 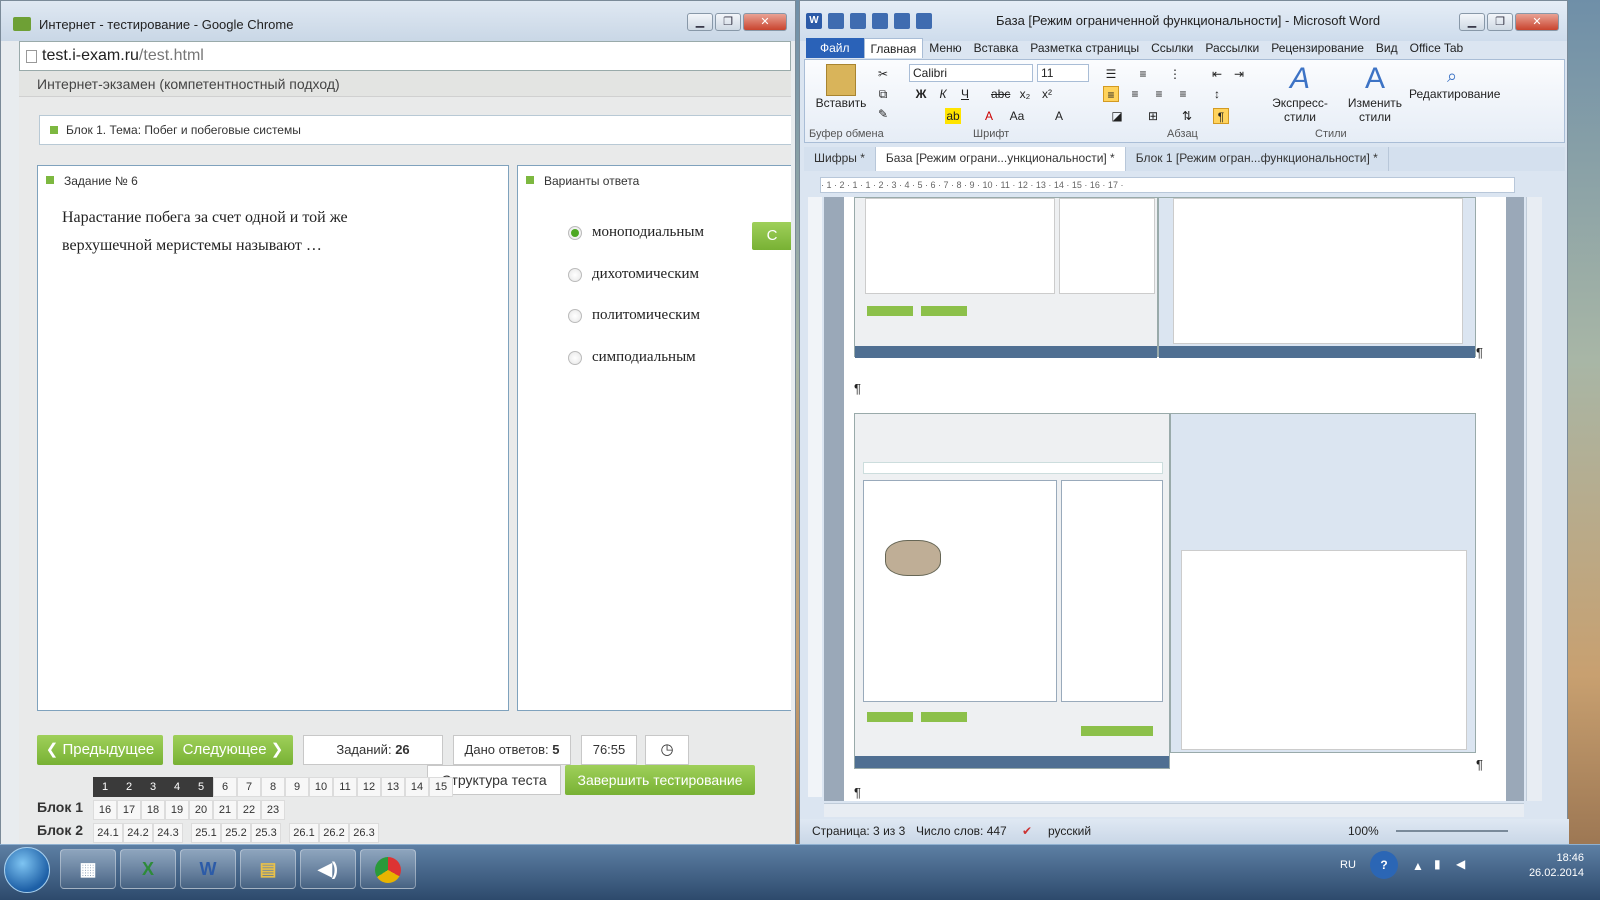 What do you see at coordinates (924, 21) in the screenshot?
I see `open-folder-icon` at bounding box center [924, 21].